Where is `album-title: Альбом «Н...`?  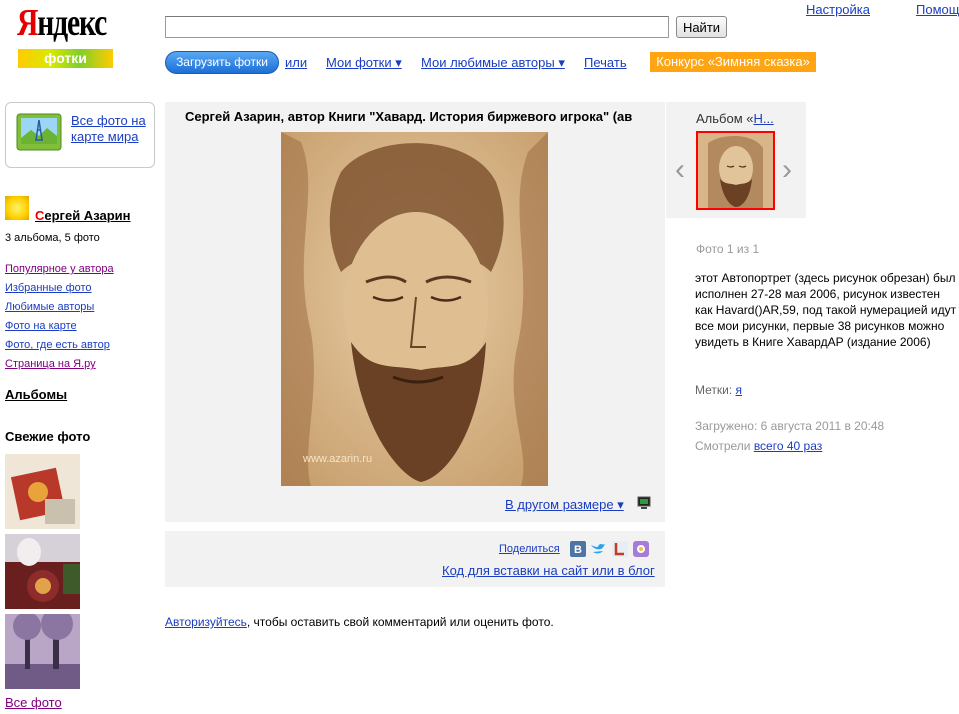
album-title: Альбом «Н... is located at coordinates (735, 118).